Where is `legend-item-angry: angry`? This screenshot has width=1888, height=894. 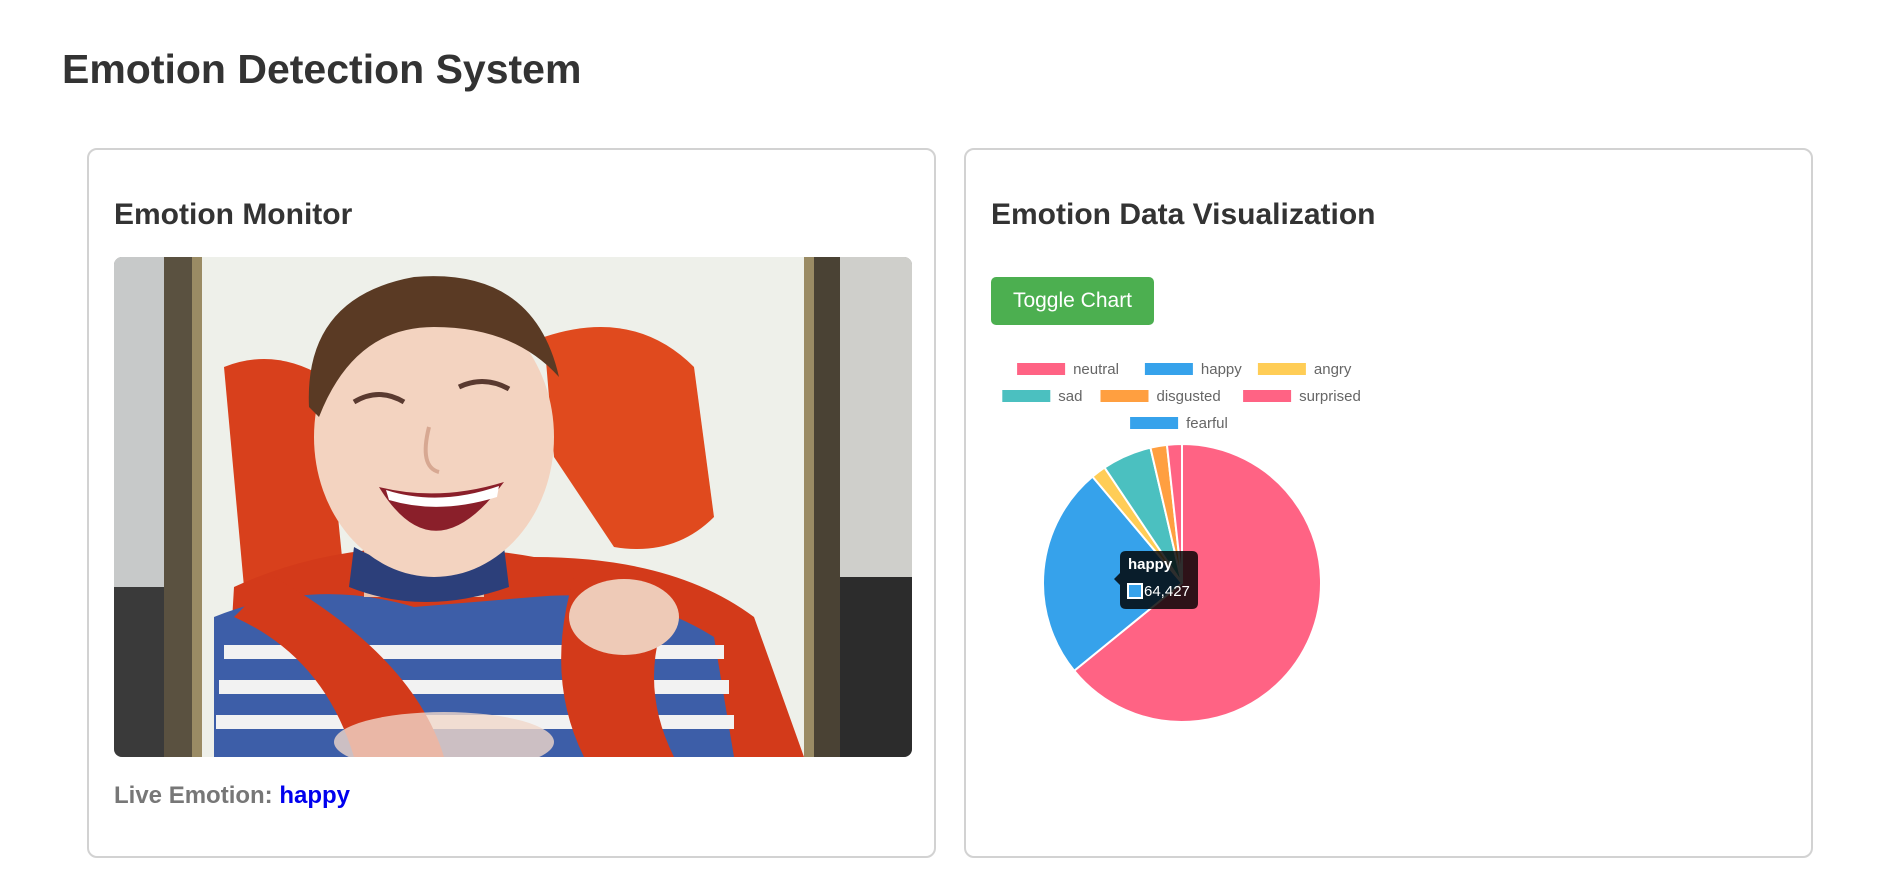 legend-item-angry: angry is located at coordinates (1304, 369).